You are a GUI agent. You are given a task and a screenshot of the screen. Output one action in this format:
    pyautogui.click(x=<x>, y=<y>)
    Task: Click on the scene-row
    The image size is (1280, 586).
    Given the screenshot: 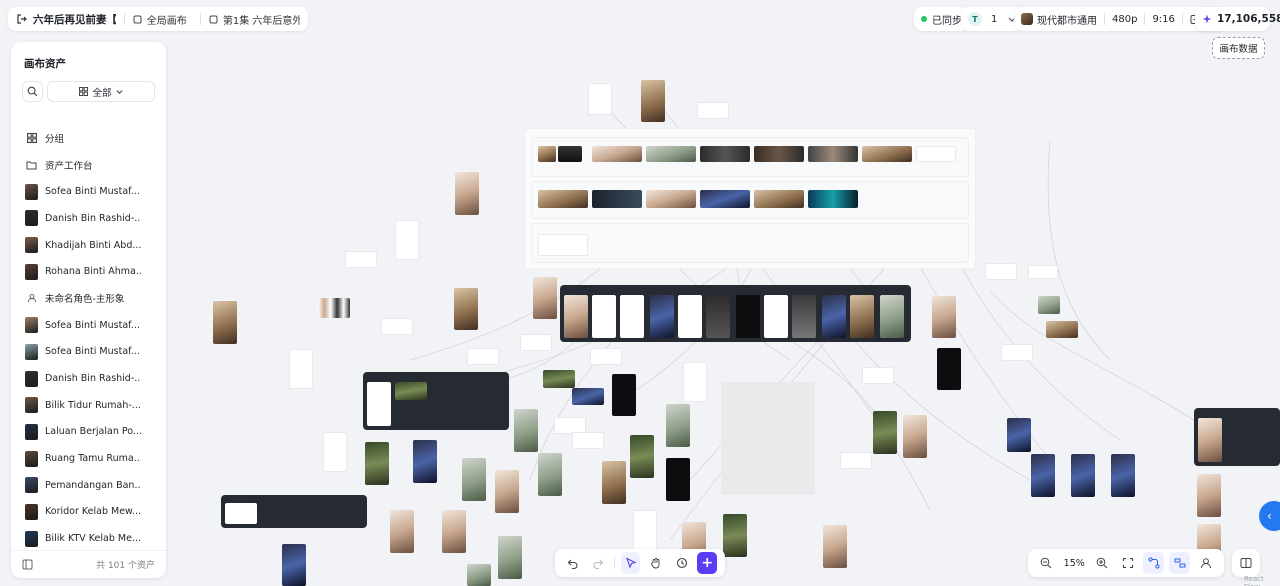 What is the action you would take?
    pyautogui.click(x=750, y=200)
    